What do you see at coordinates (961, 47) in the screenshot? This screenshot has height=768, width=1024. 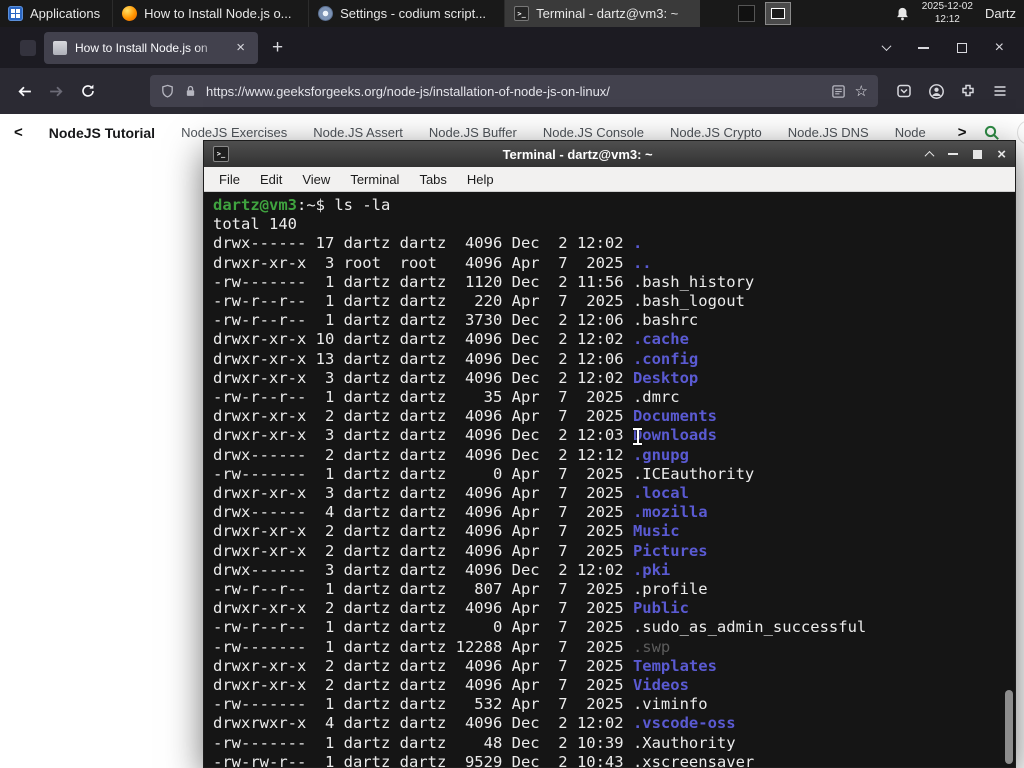 I see `window-maximize-button` at bounding box center [961, 47].